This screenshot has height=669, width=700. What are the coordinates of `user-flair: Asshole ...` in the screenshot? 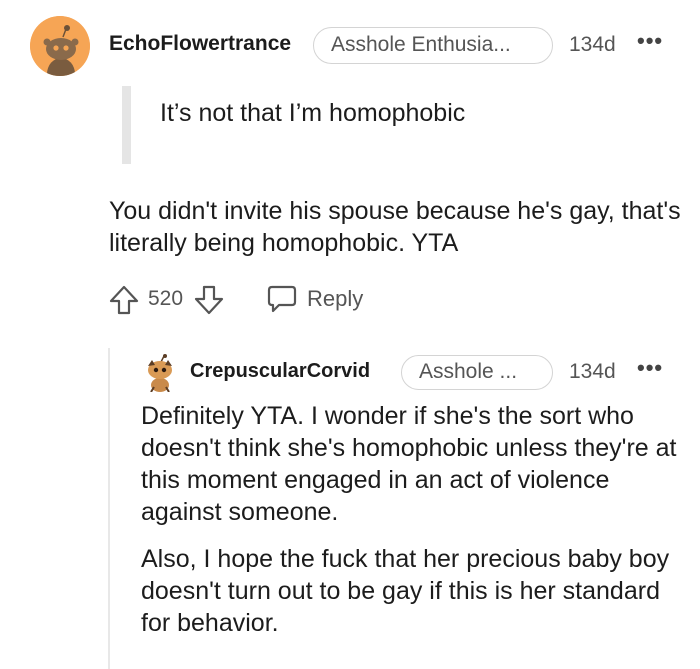 It's located at (477, 372).